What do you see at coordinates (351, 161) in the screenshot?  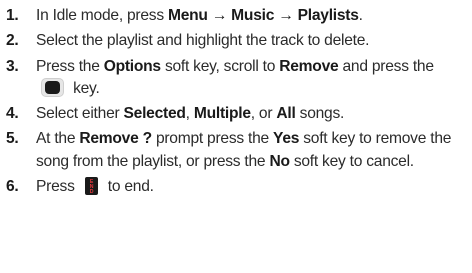 I see `step-text-run: soft key to cancel.` at bounding box center [351, 161].